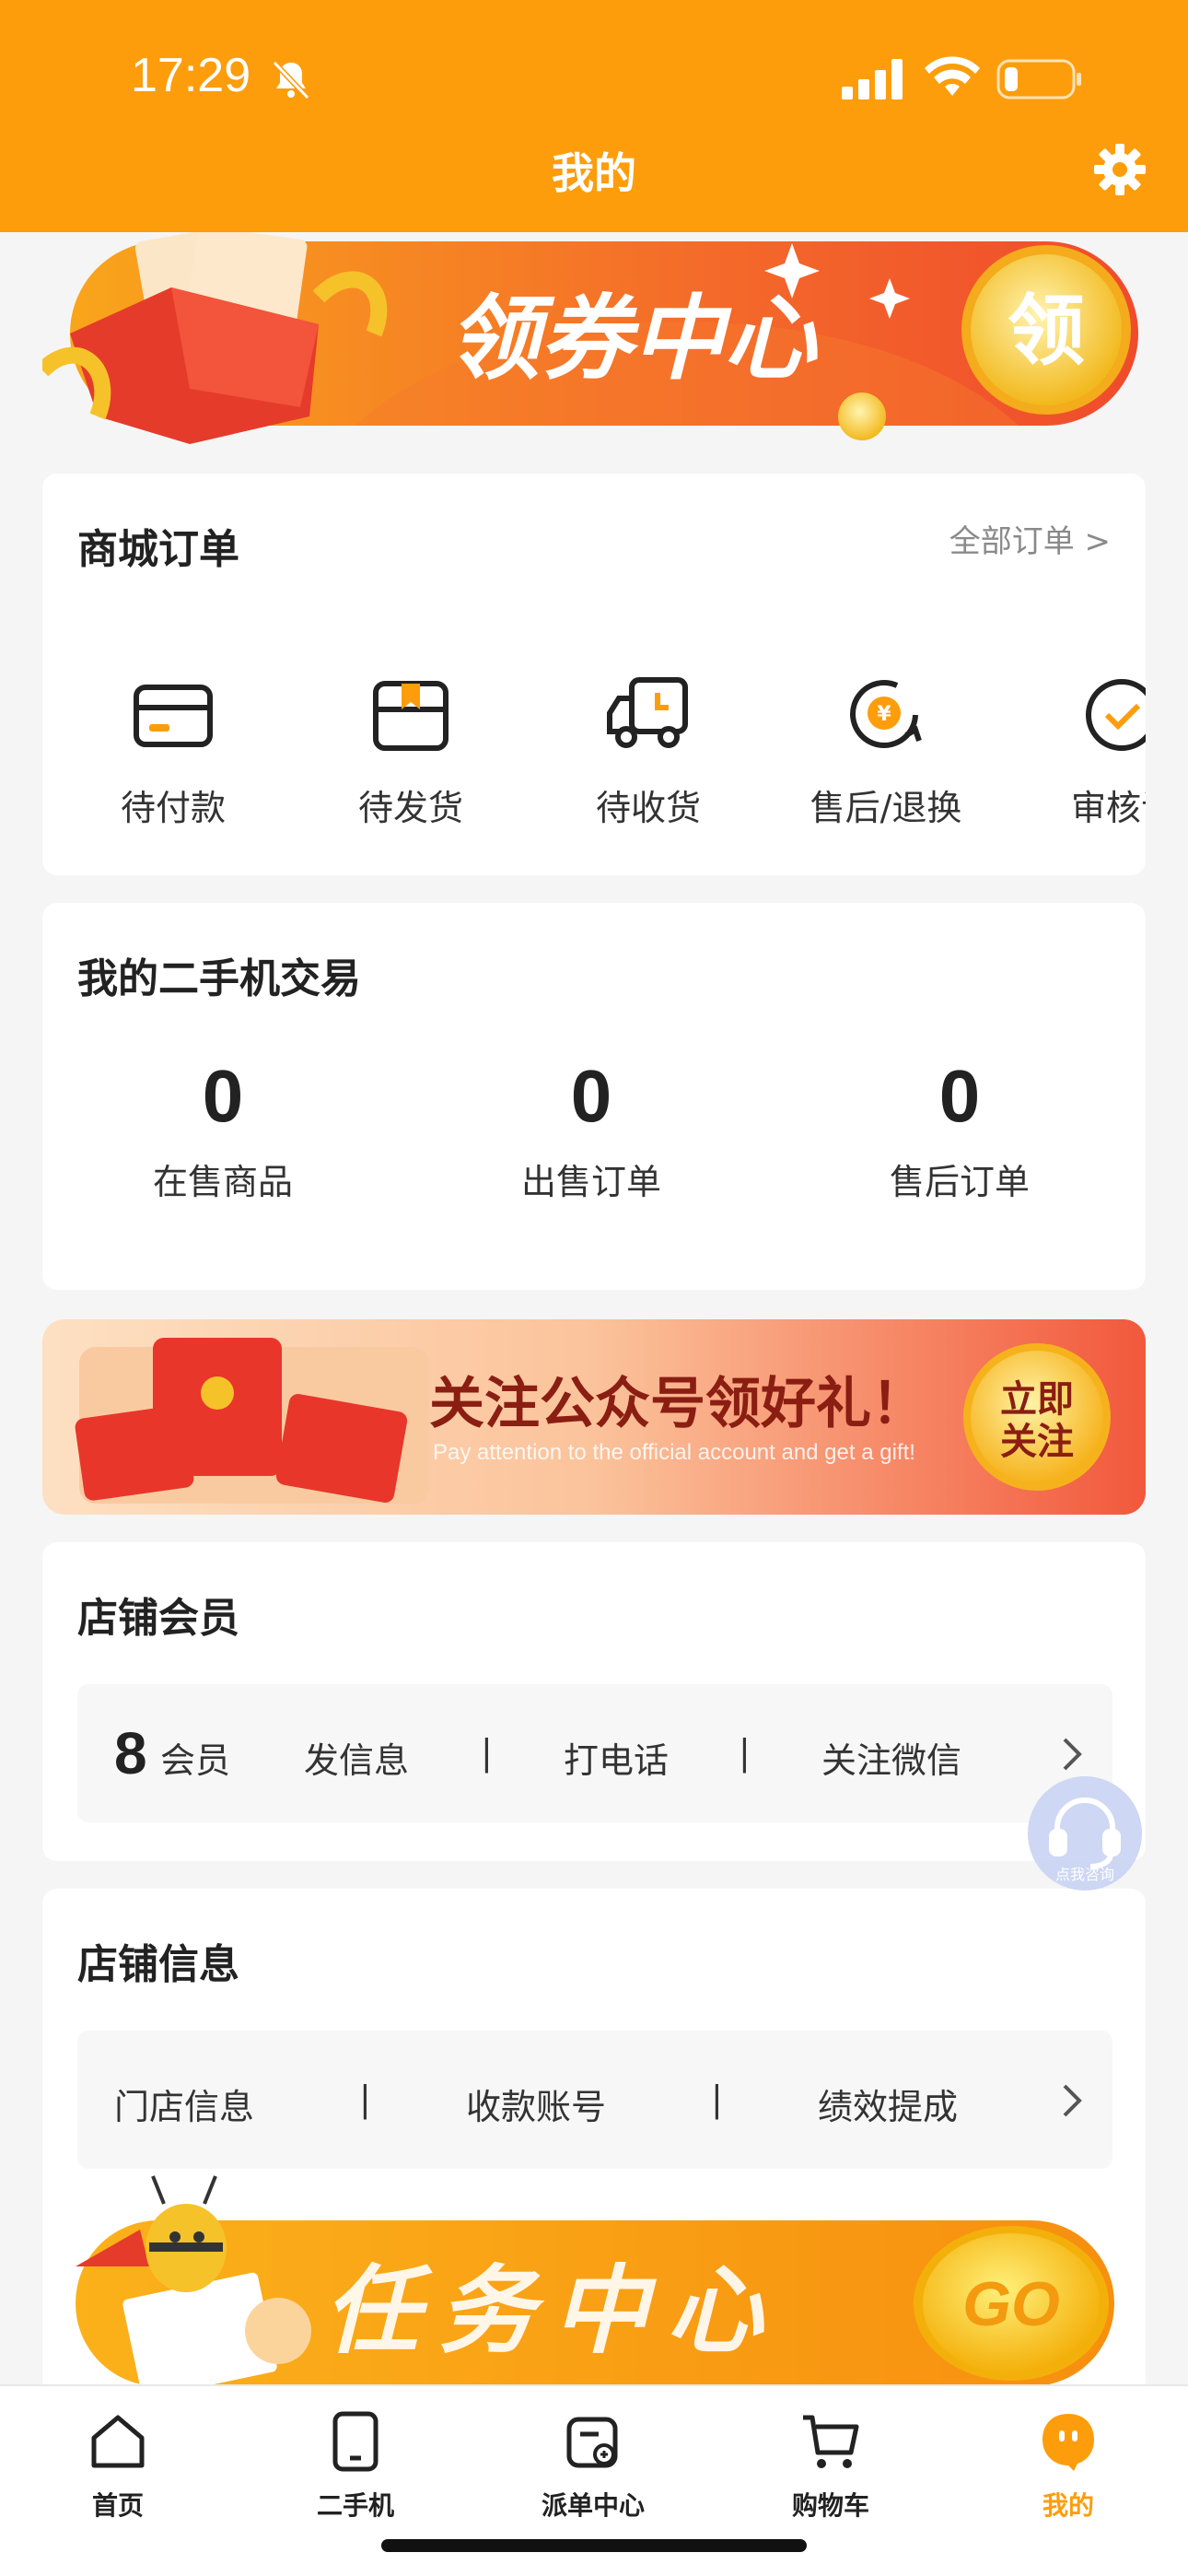  I want to click on page-title: 我的, so click(594, 173).